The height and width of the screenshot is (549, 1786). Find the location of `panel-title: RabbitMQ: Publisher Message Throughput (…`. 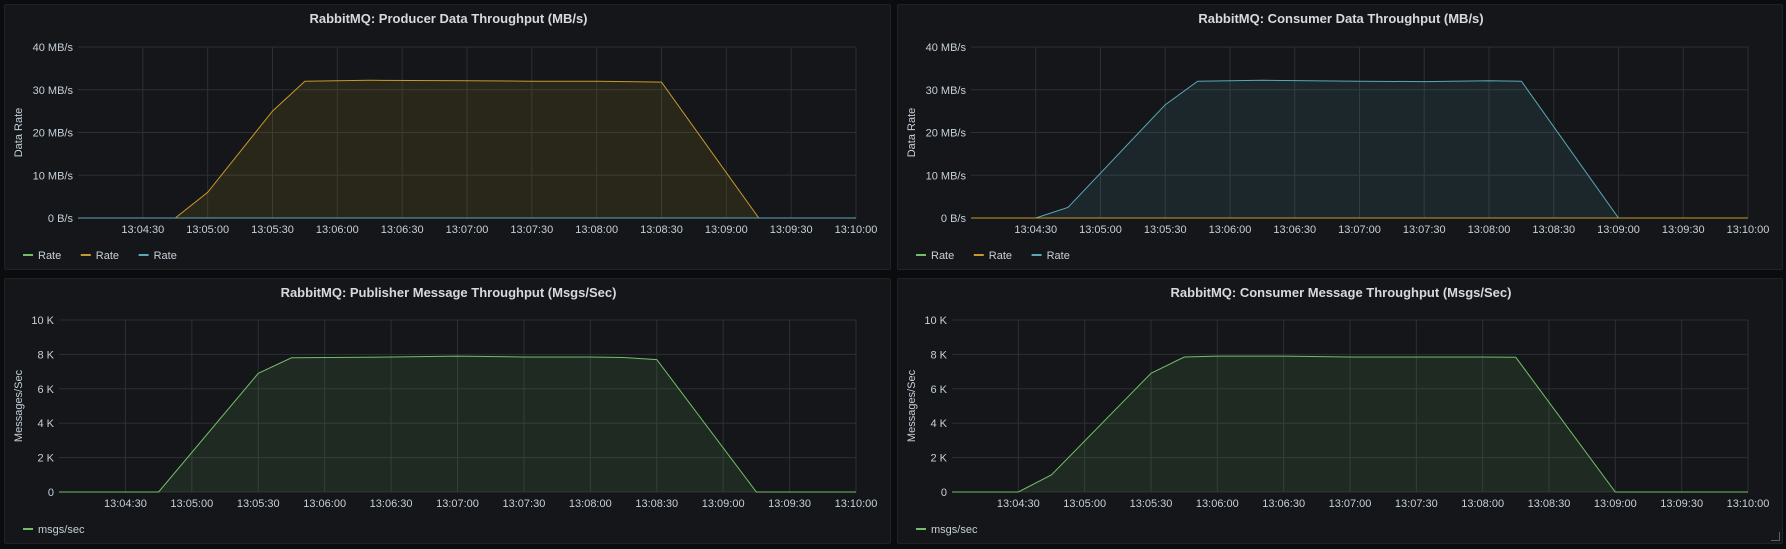

panel-title: RabbitMQ: Publisher Message Throughput (… is located at coordinates (449, 292).